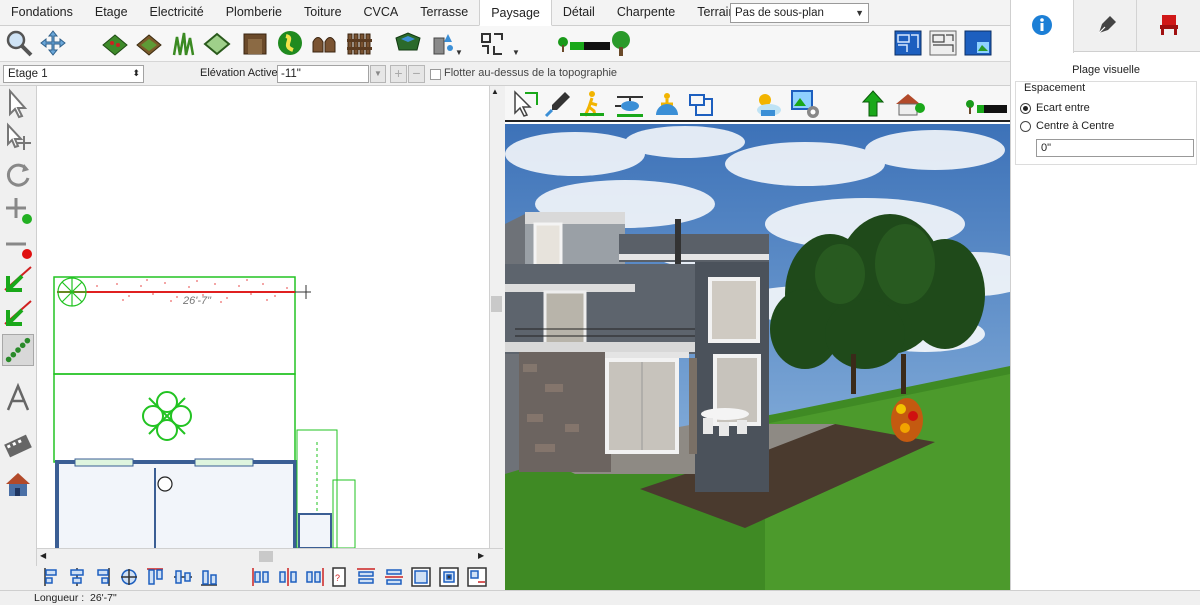 This screenshot has height=605, width=1200. I want to click on distribute-horizontal-icon, so click(260, 577).